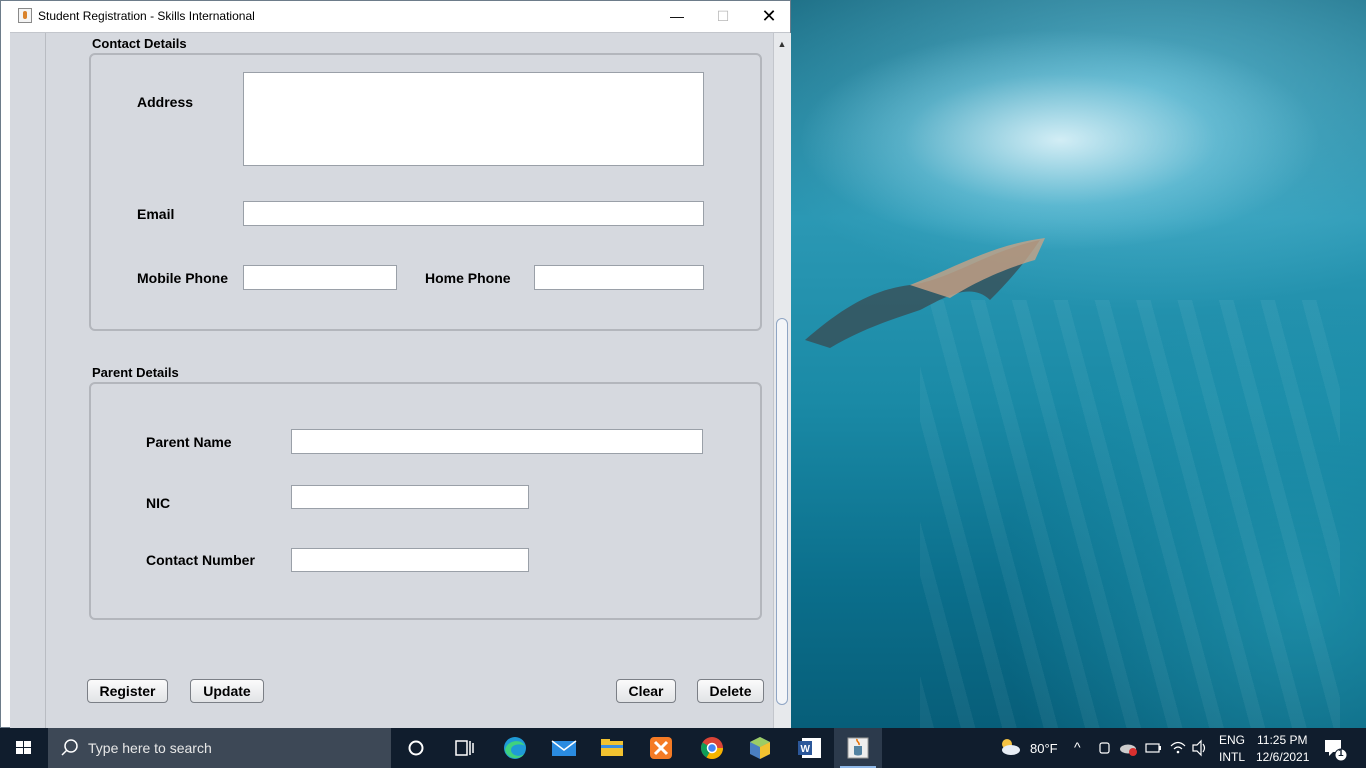  What do you see at coordinates (127, 691) in the screenshot?
I see `register-button: Register` at bounding box center [127, 691].